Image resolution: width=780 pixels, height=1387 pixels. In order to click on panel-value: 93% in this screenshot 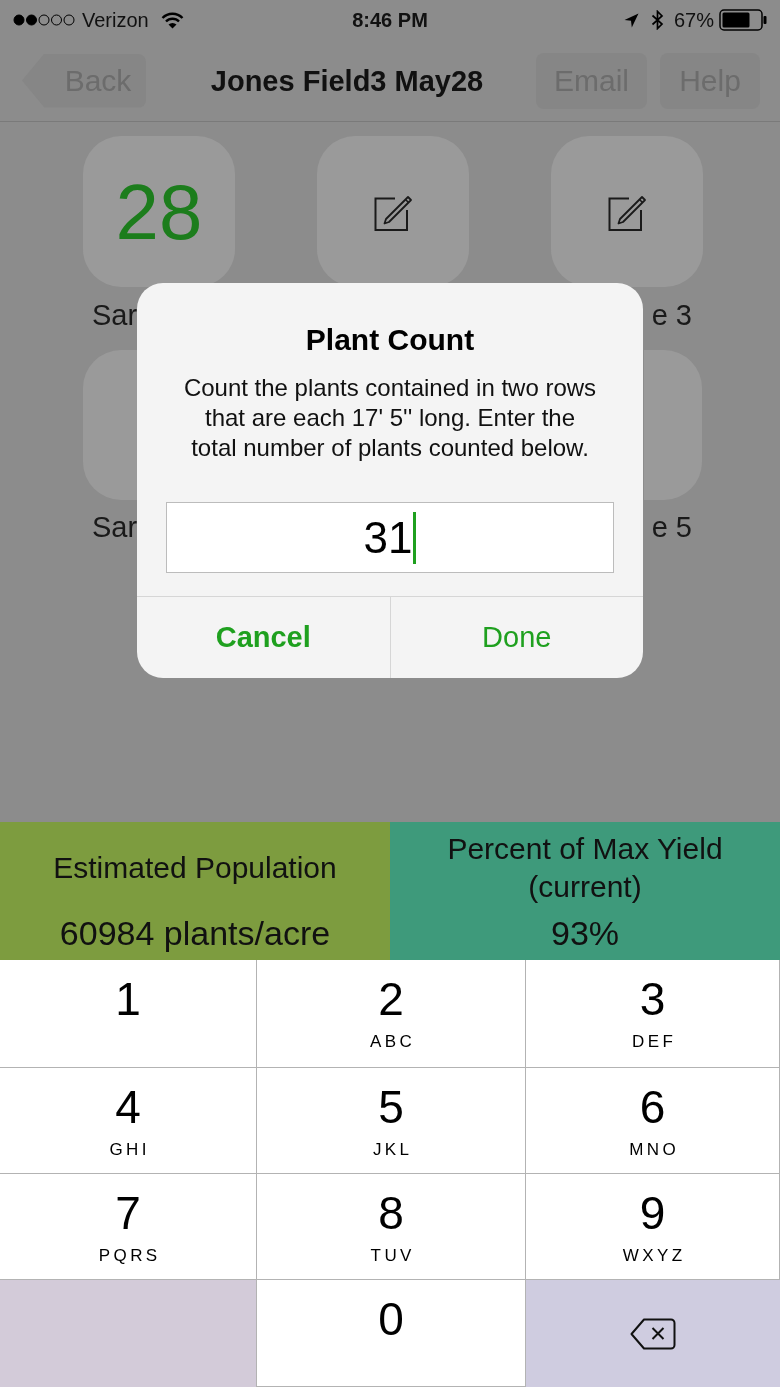, I will do `click(585, 933)`.